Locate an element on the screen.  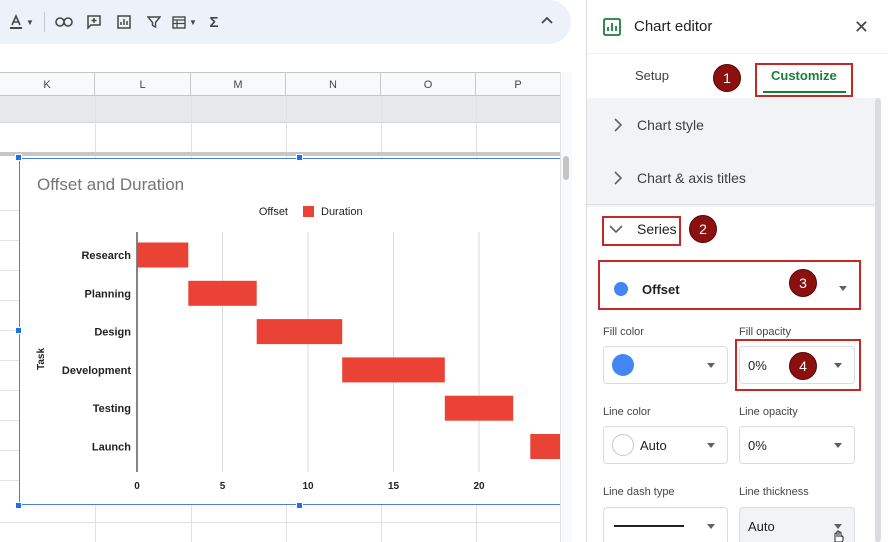
sheet-scrollbar is located at coordinates (566, 307).